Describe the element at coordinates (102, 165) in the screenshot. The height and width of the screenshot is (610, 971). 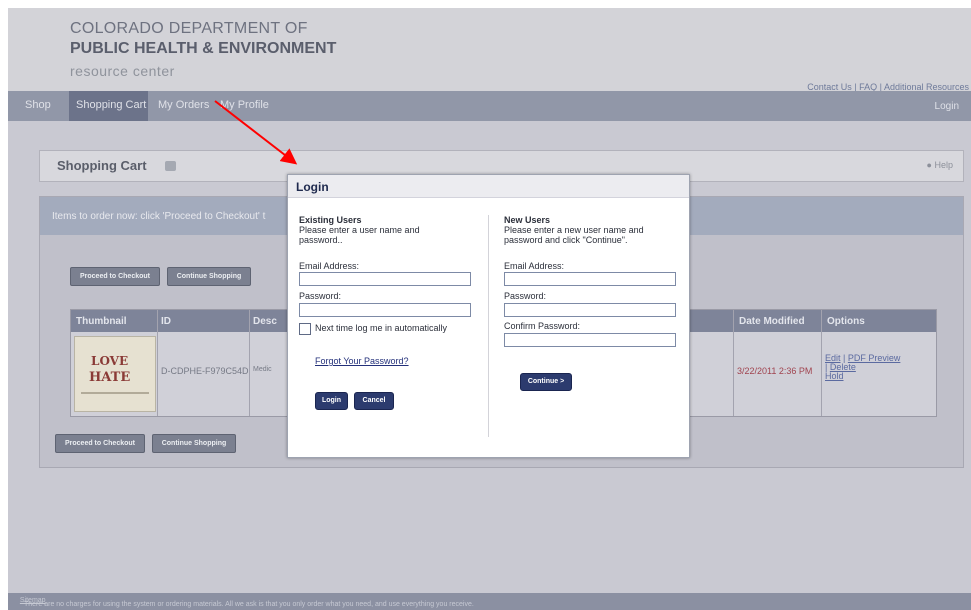
I see `page-title: Shopping Cart` at that location.